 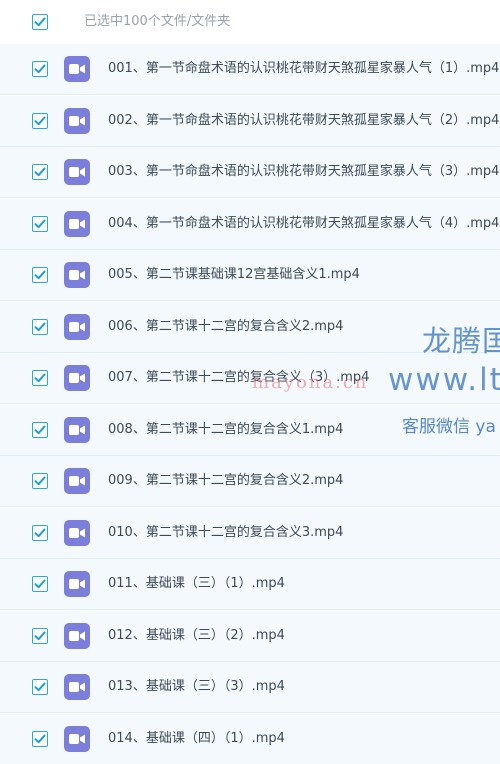 I want to click on select-all-checkbox, so click(x=40, y=22).